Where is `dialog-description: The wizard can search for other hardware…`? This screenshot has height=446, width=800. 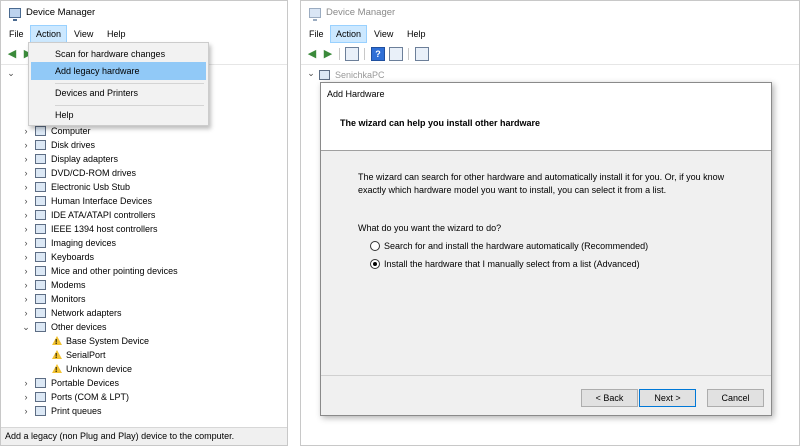
dialog-description: The wizard can search for other hardware… is located at coordinates (541, 183).